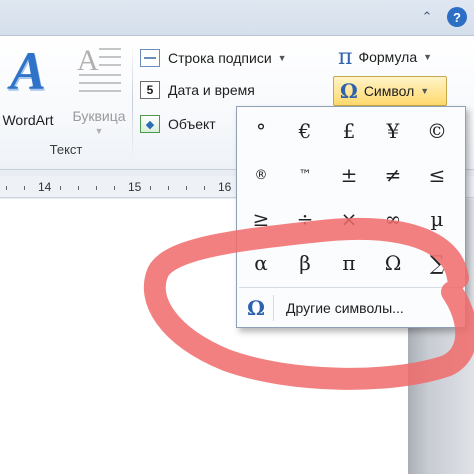 This screenshot has width=474, height=474. What do you see at coordinates (211, 90) in the screenshot?
I see `date-time-label: Дата и время` at bounding box center [211, 90].